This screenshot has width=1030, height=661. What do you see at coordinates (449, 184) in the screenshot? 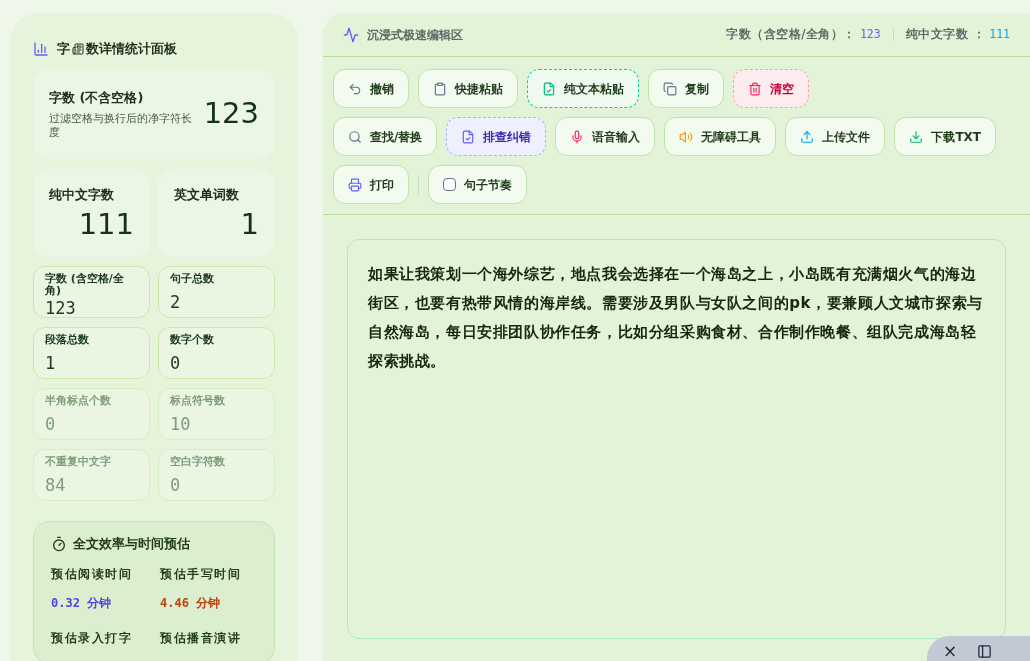
I see `checkbox` at bounding box center [449, 184].